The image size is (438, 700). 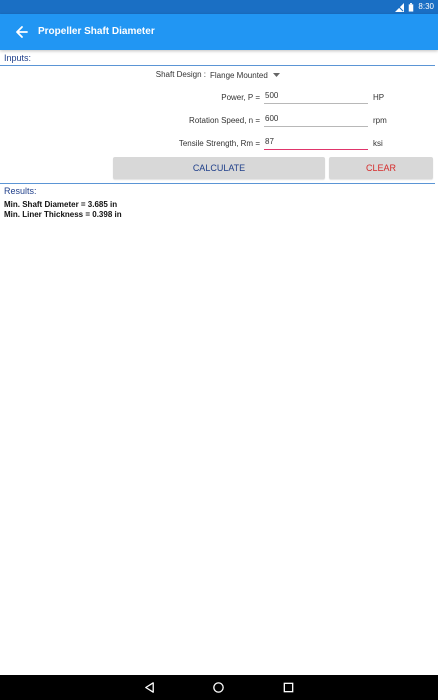 What do you see at coordinates (180, 74) in the screenshot?
I see `shaft-design-label: Shaft Design :` at bounding box center [180, 74].